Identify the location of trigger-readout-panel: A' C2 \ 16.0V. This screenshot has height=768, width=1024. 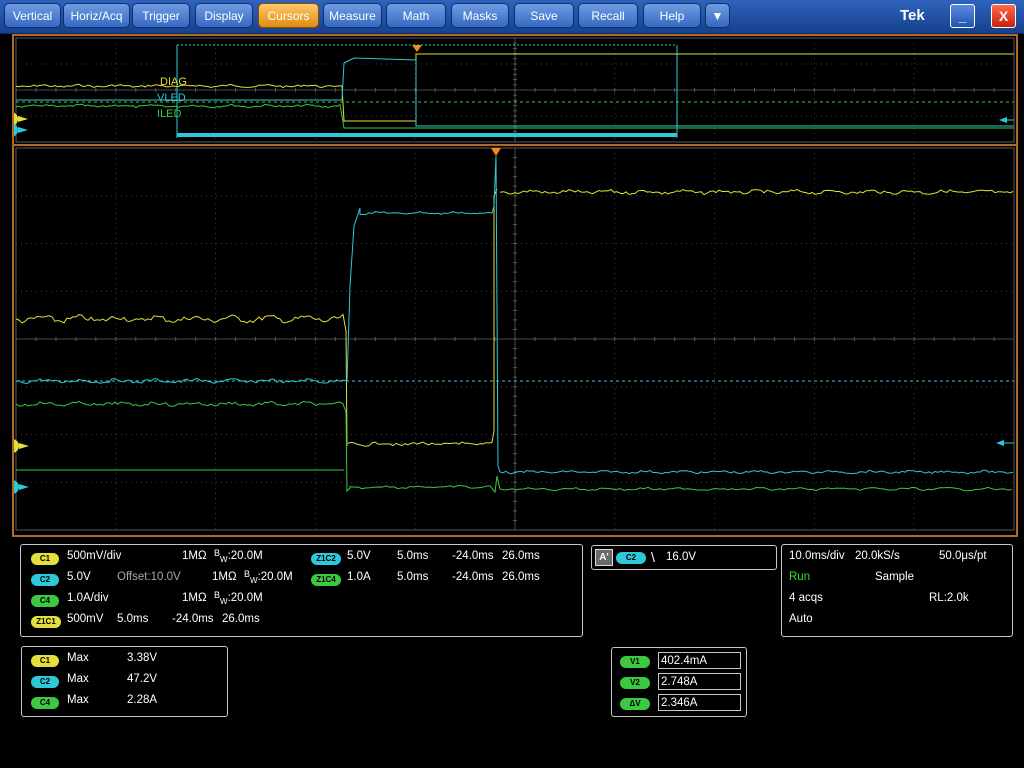
(684, 557).